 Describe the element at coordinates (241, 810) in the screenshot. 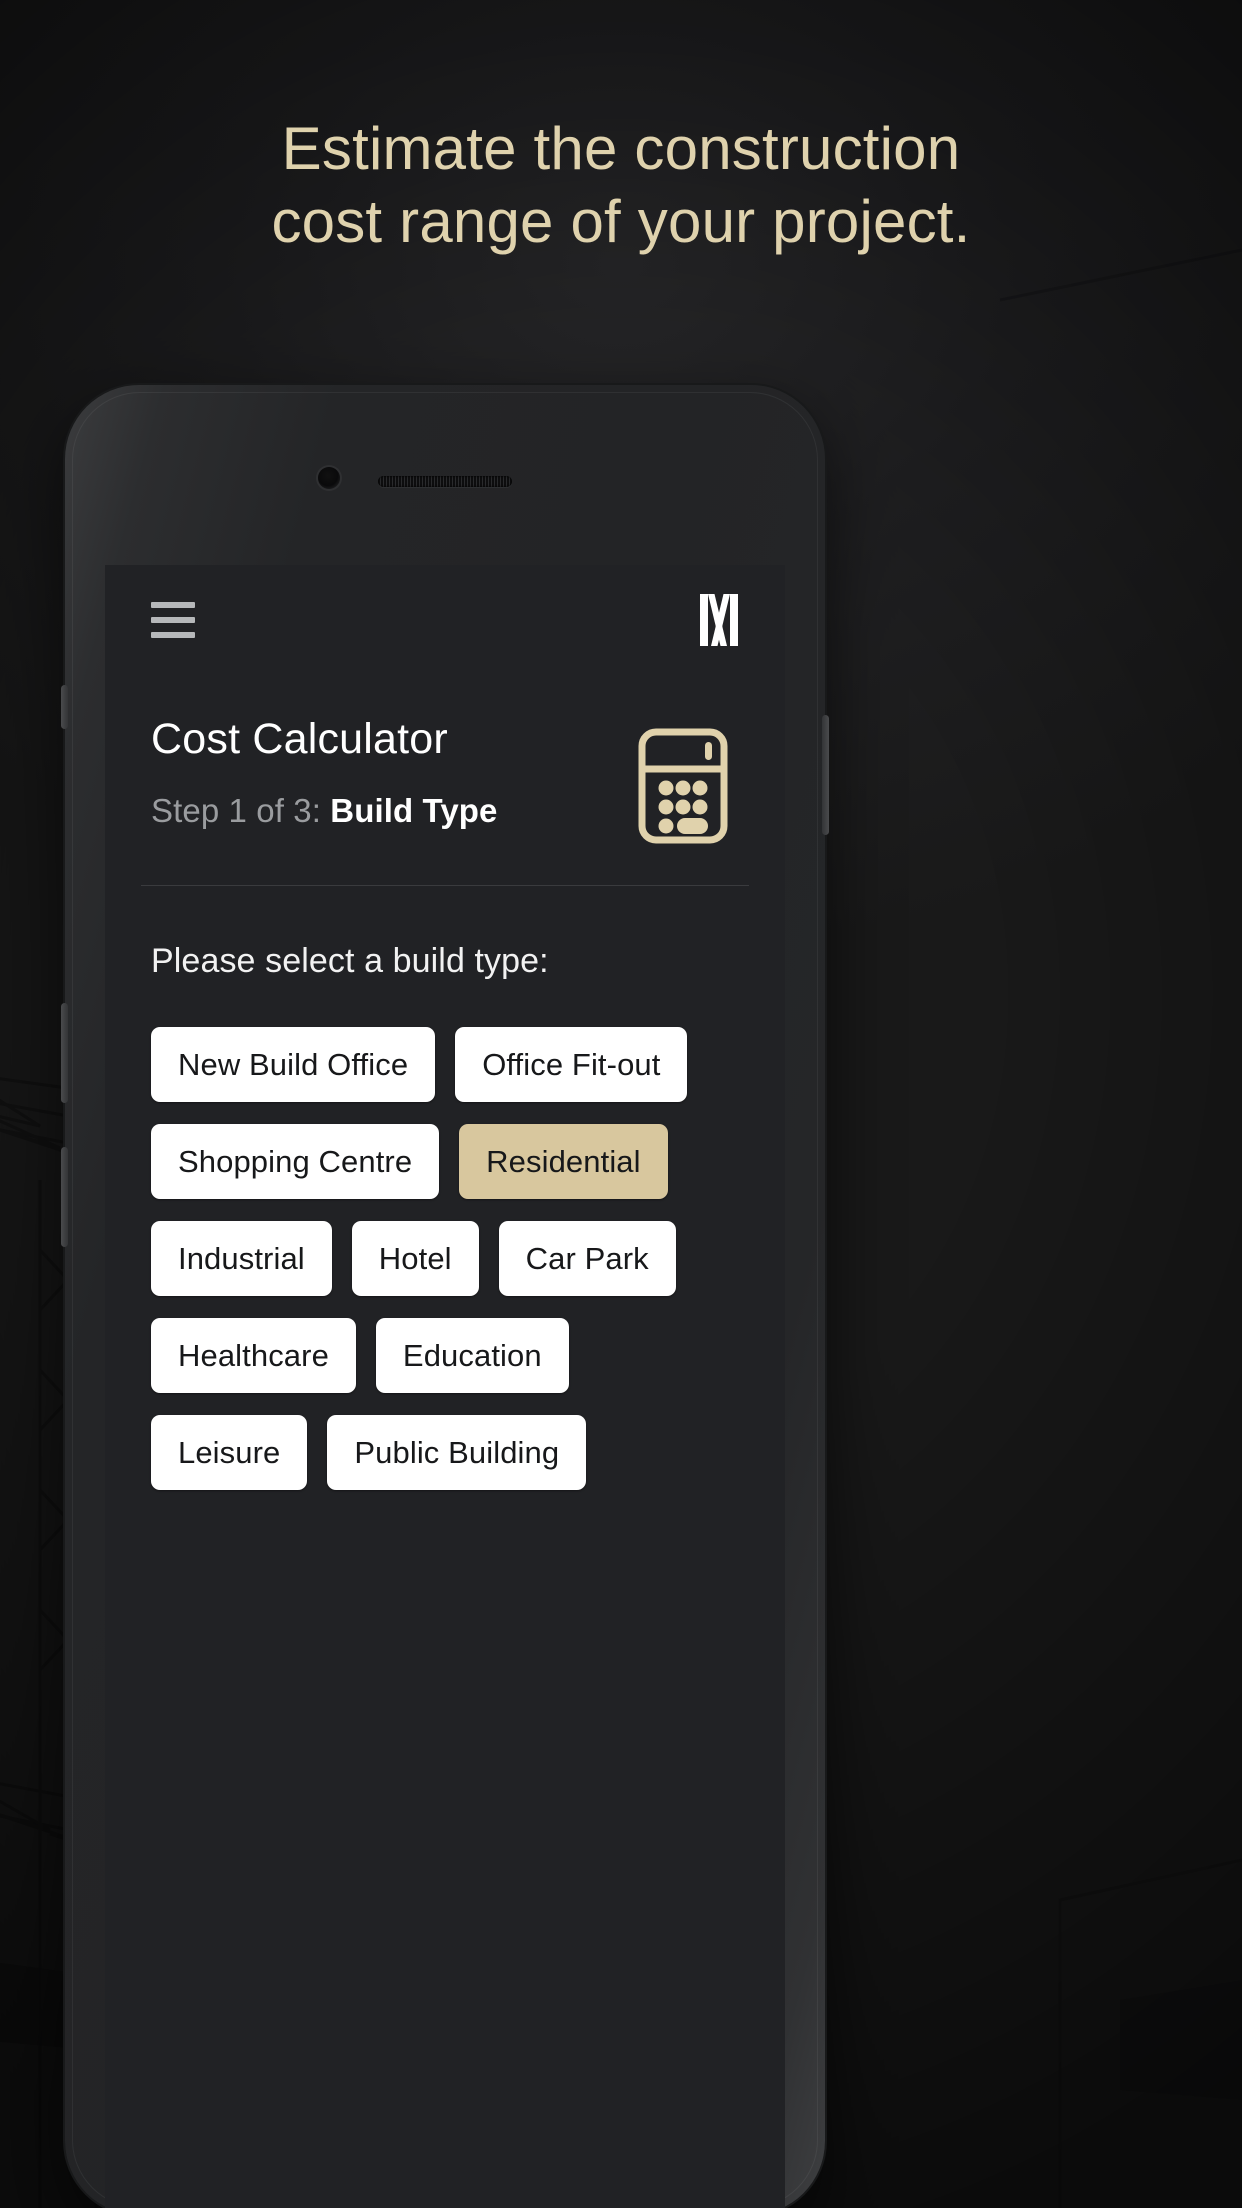

I see `step-indicator-prefix: Step 1 of 3:` at that location.